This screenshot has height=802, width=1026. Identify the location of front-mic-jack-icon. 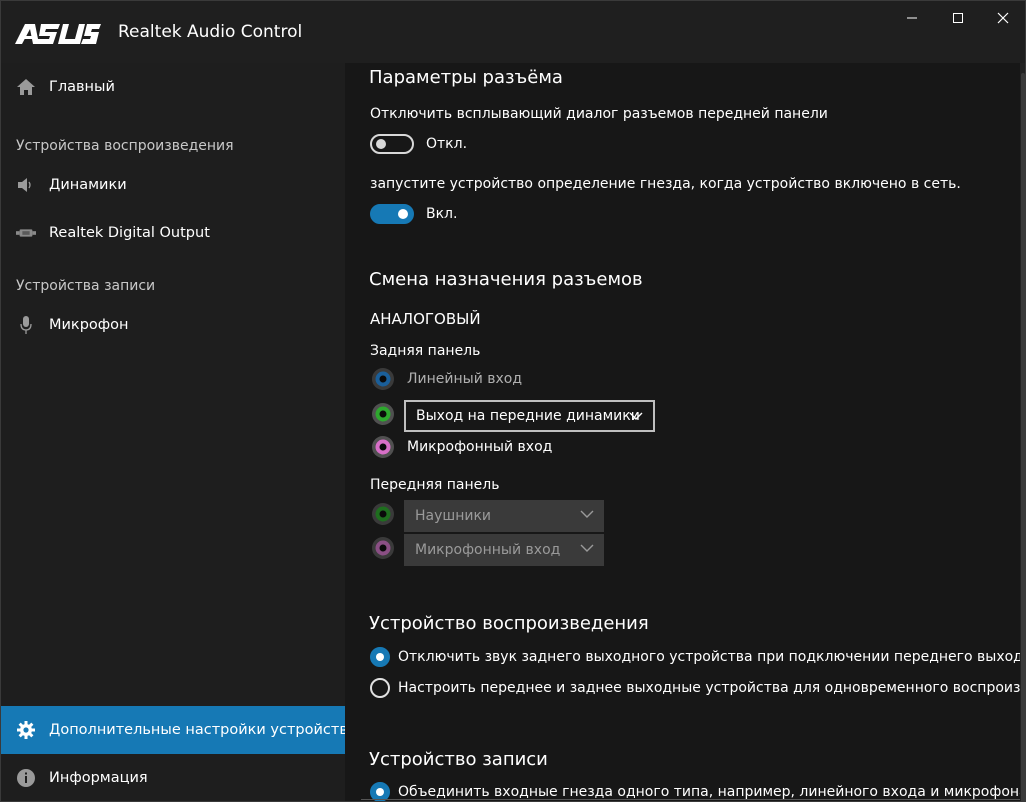
(383, 548).